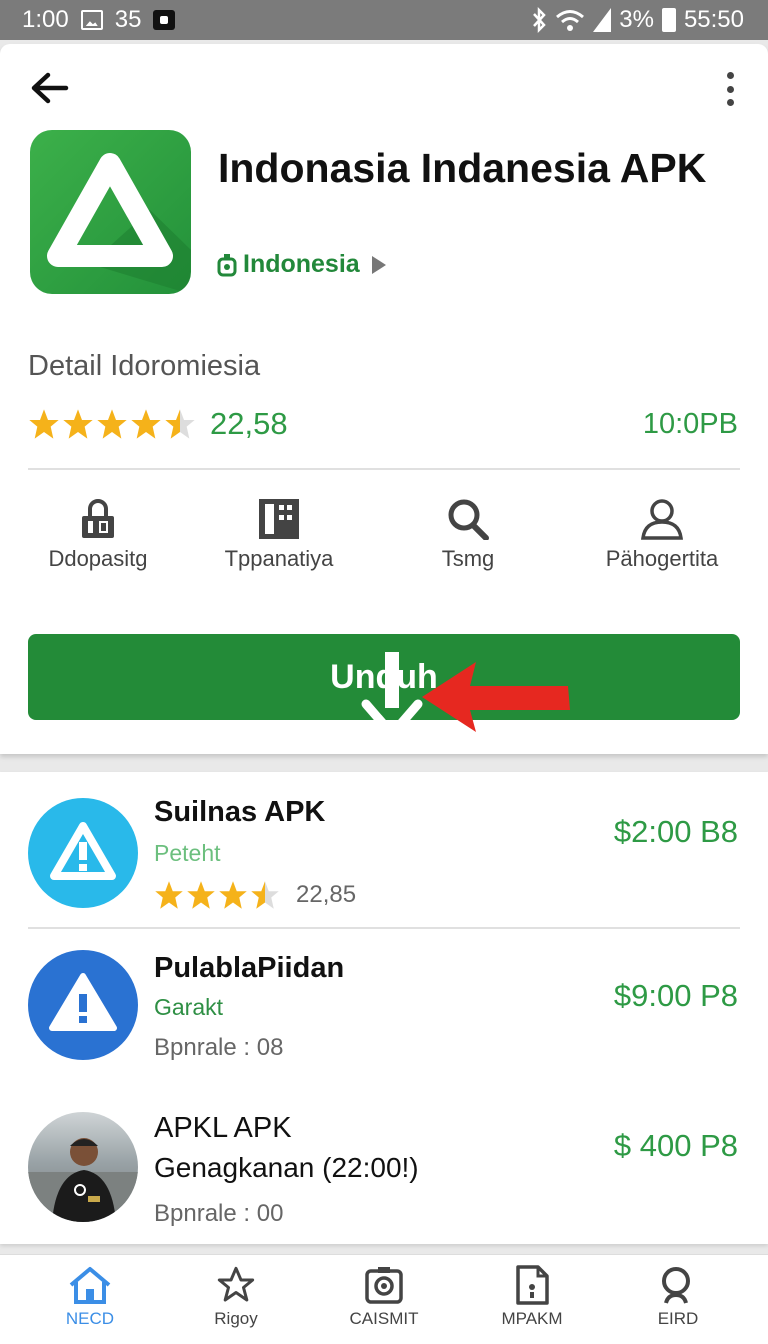 The width and height of the screenshot is (768, 1344). What do you see at coordinates (98, 558) in the screenshot?
I see `feature-label: Ddopasitg` at bounding box center [98, 558].